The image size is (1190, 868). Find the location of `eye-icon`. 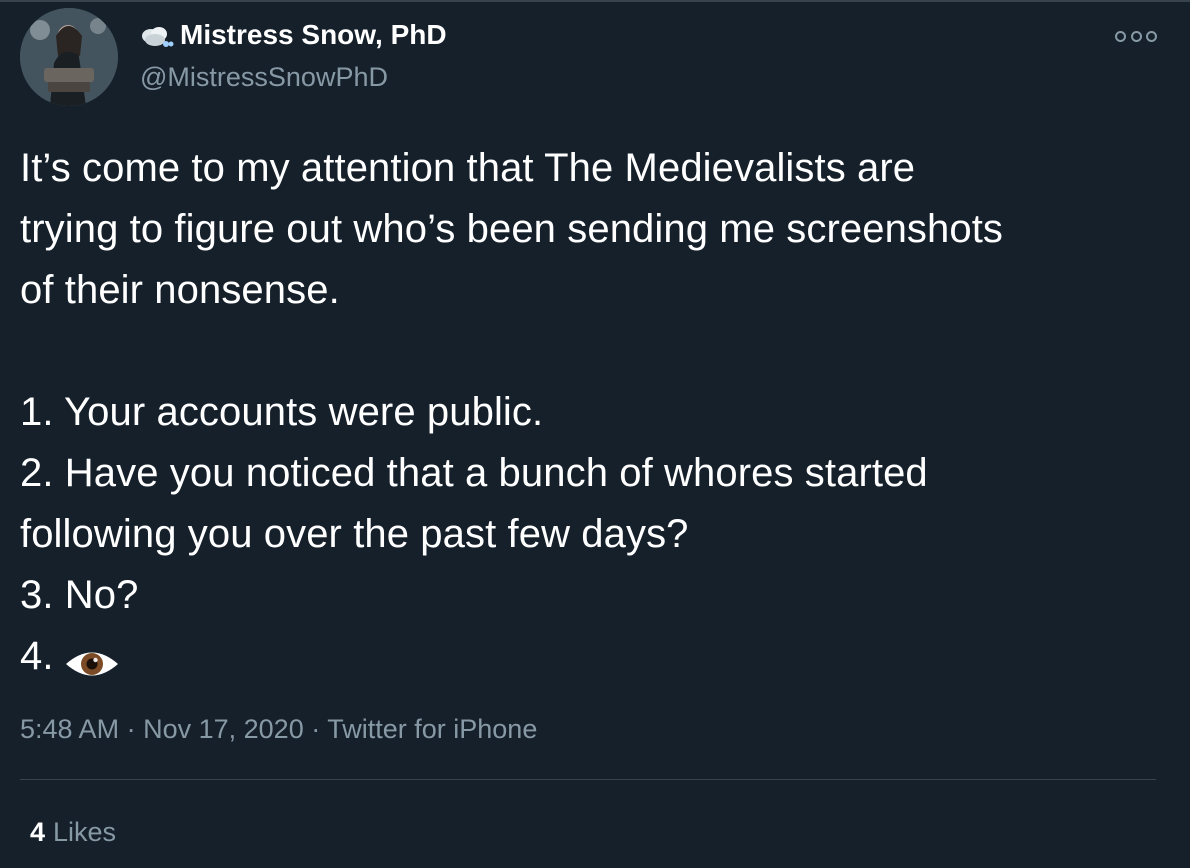

eye-icon is located at coordinates (92, 657).